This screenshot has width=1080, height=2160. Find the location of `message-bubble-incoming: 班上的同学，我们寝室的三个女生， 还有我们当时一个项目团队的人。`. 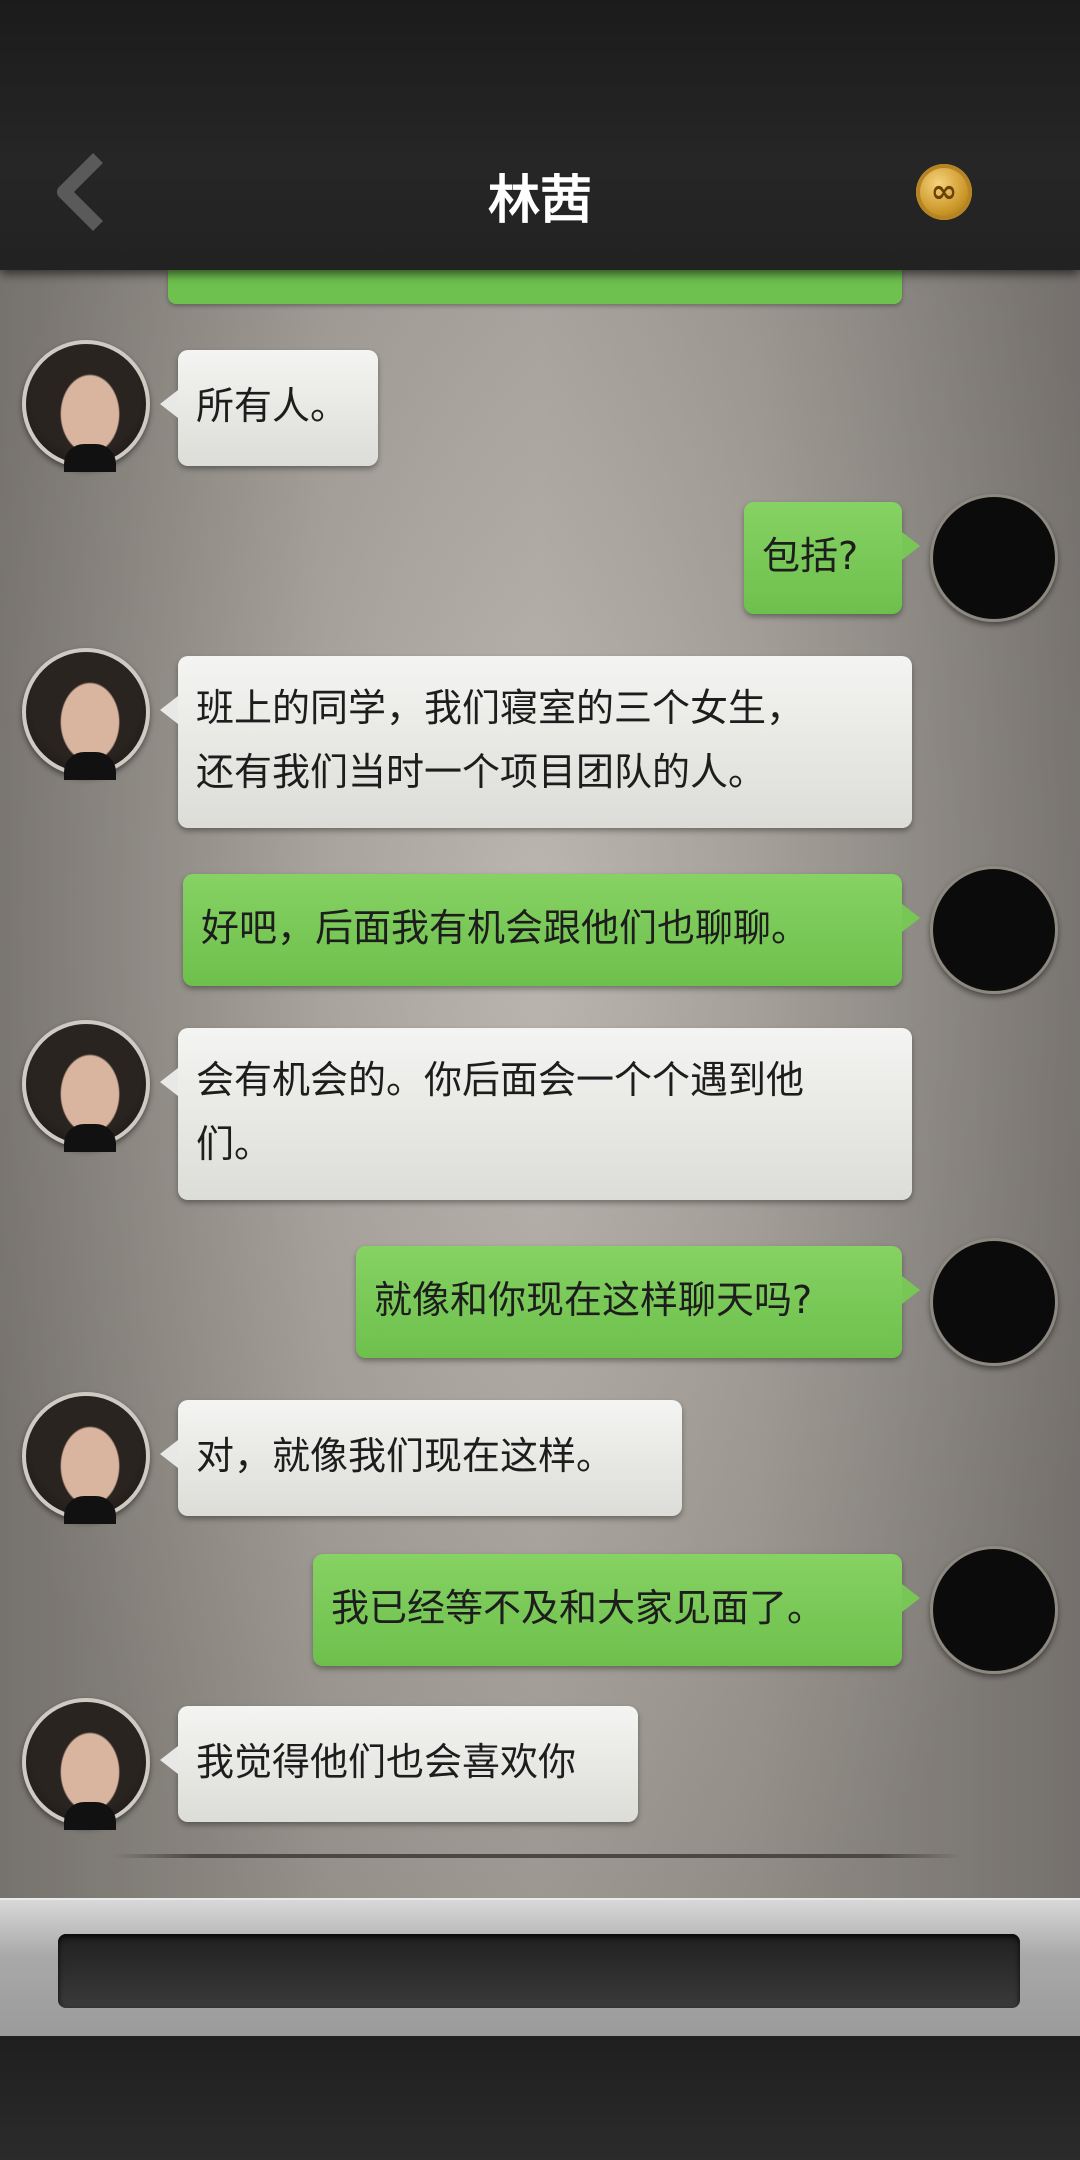

message-bubble-incoming: 班上的同学，我们寝室的三个女生， 还有我们当时一个项目团队的人。 is located at coordinates (536, 742).